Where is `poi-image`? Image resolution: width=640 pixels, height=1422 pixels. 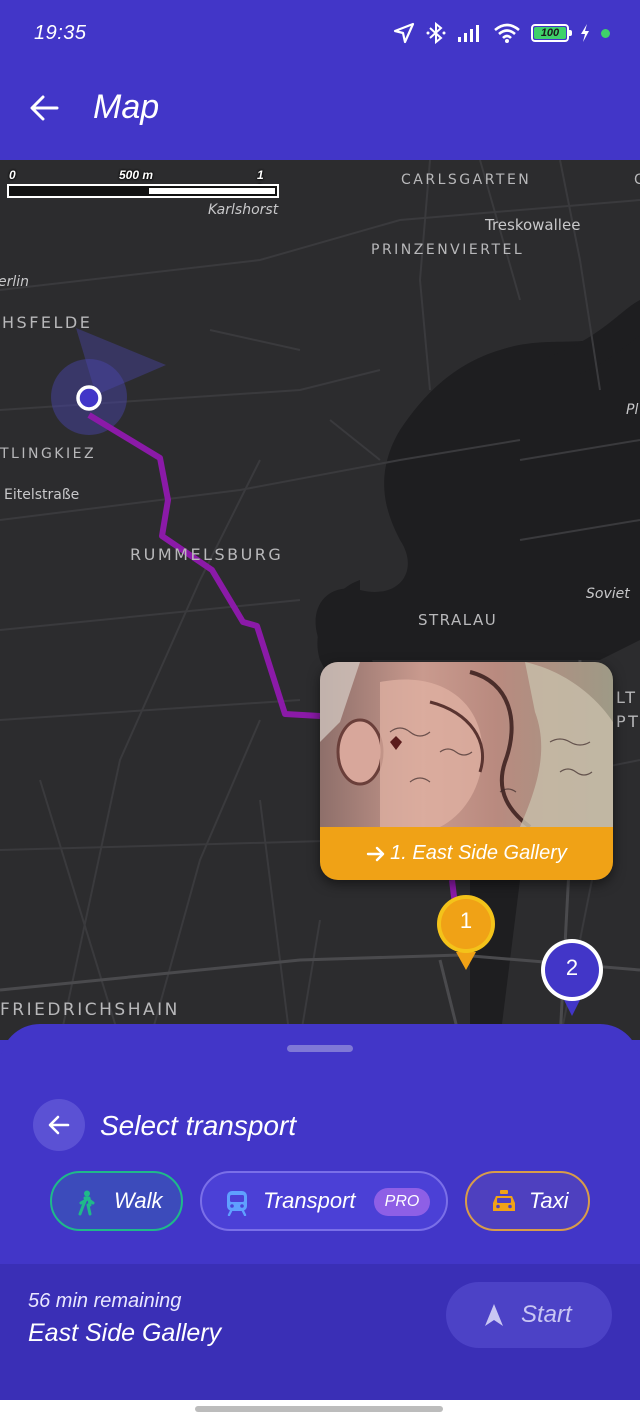 poi-image is located at coordinates (466, 744).